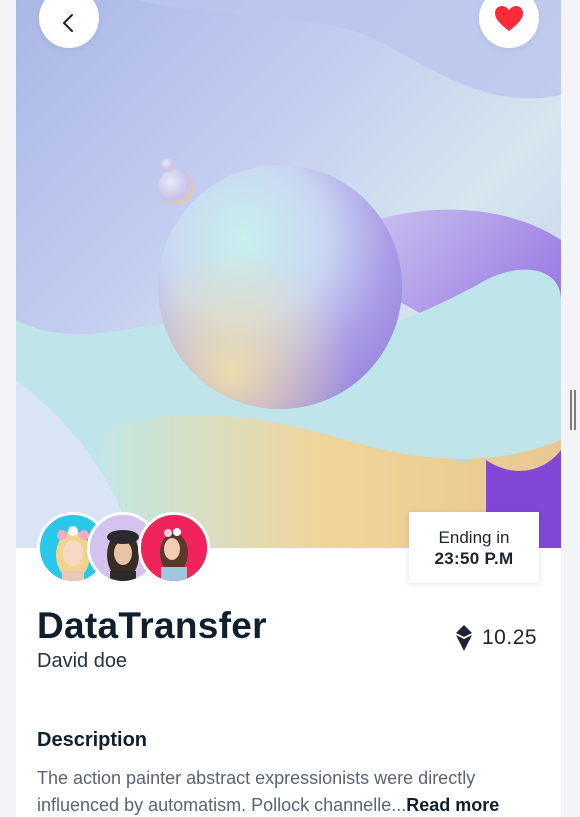 The height and width of the screenshot is (817, 580). What do you see at coordinates (464, 638) in the screenshot?
I see `ethereum-icon` at bounding box center [464, 638].